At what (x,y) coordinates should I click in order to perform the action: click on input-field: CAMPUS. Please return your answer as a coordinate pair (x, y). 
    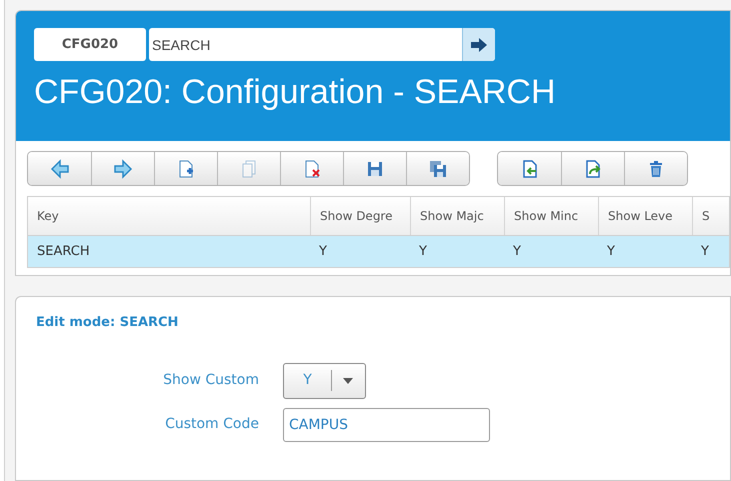
    Looking at the image, I should click on (386, 425).